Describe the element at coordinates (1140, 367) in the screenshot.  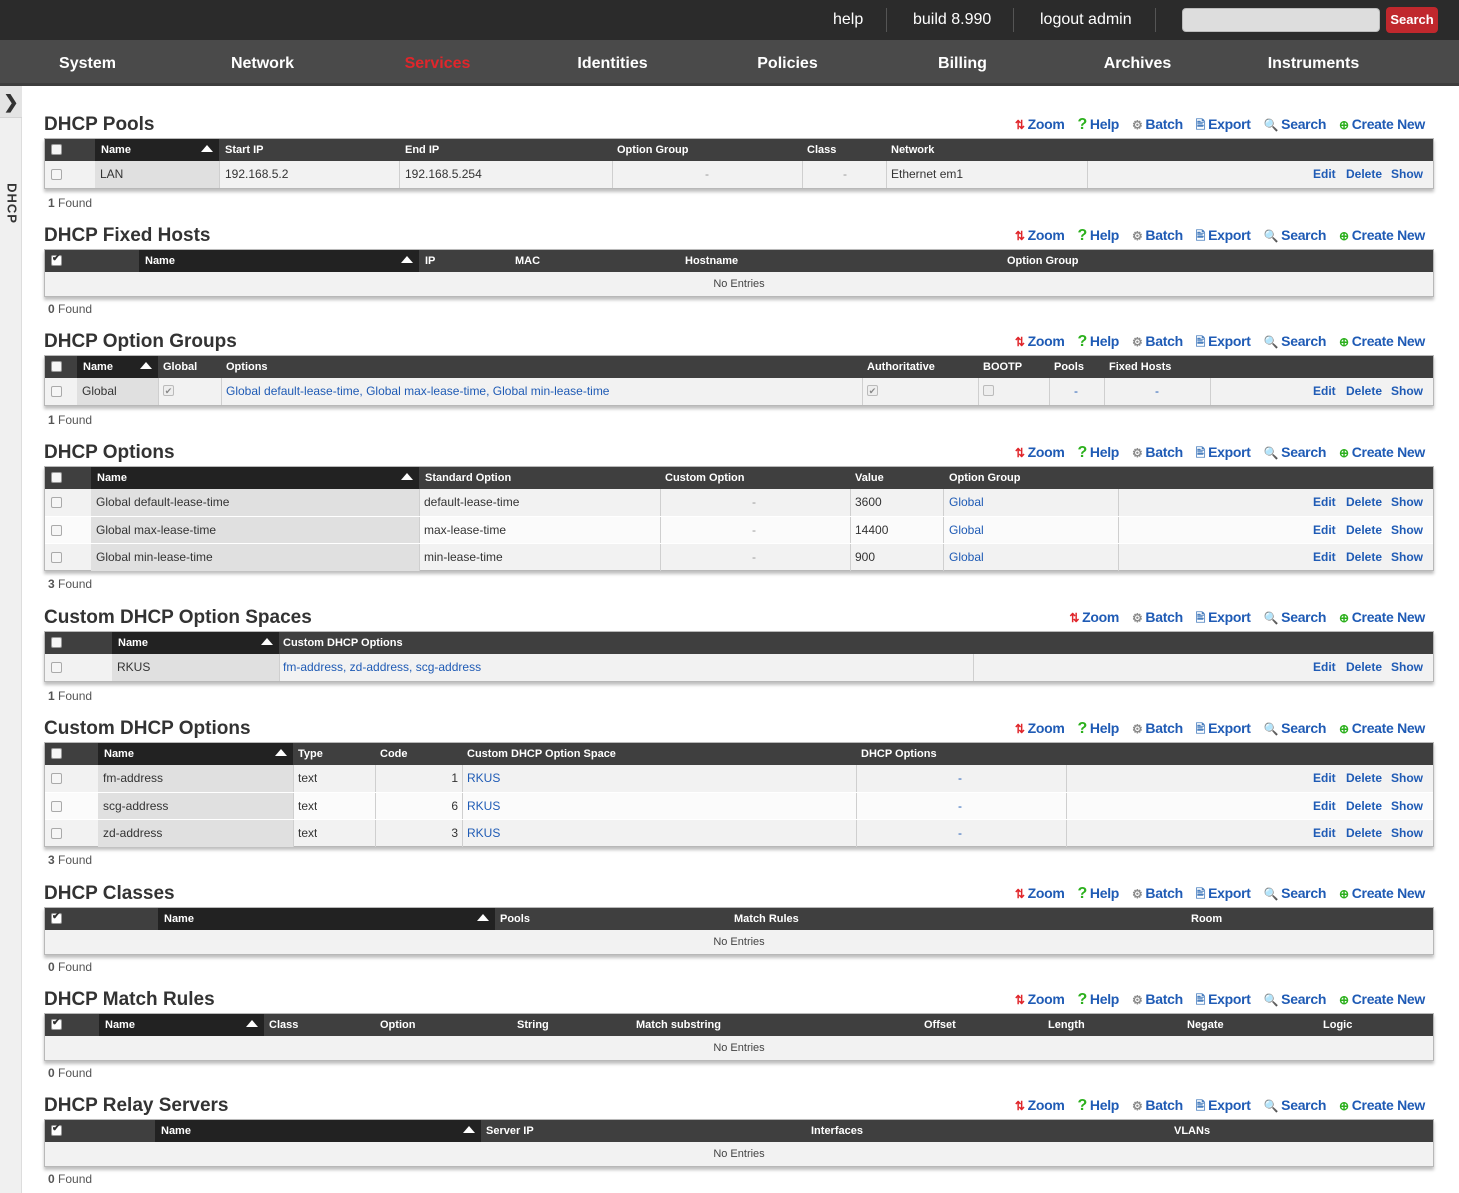
I see `column-header: Fixed Hosts` at that location.